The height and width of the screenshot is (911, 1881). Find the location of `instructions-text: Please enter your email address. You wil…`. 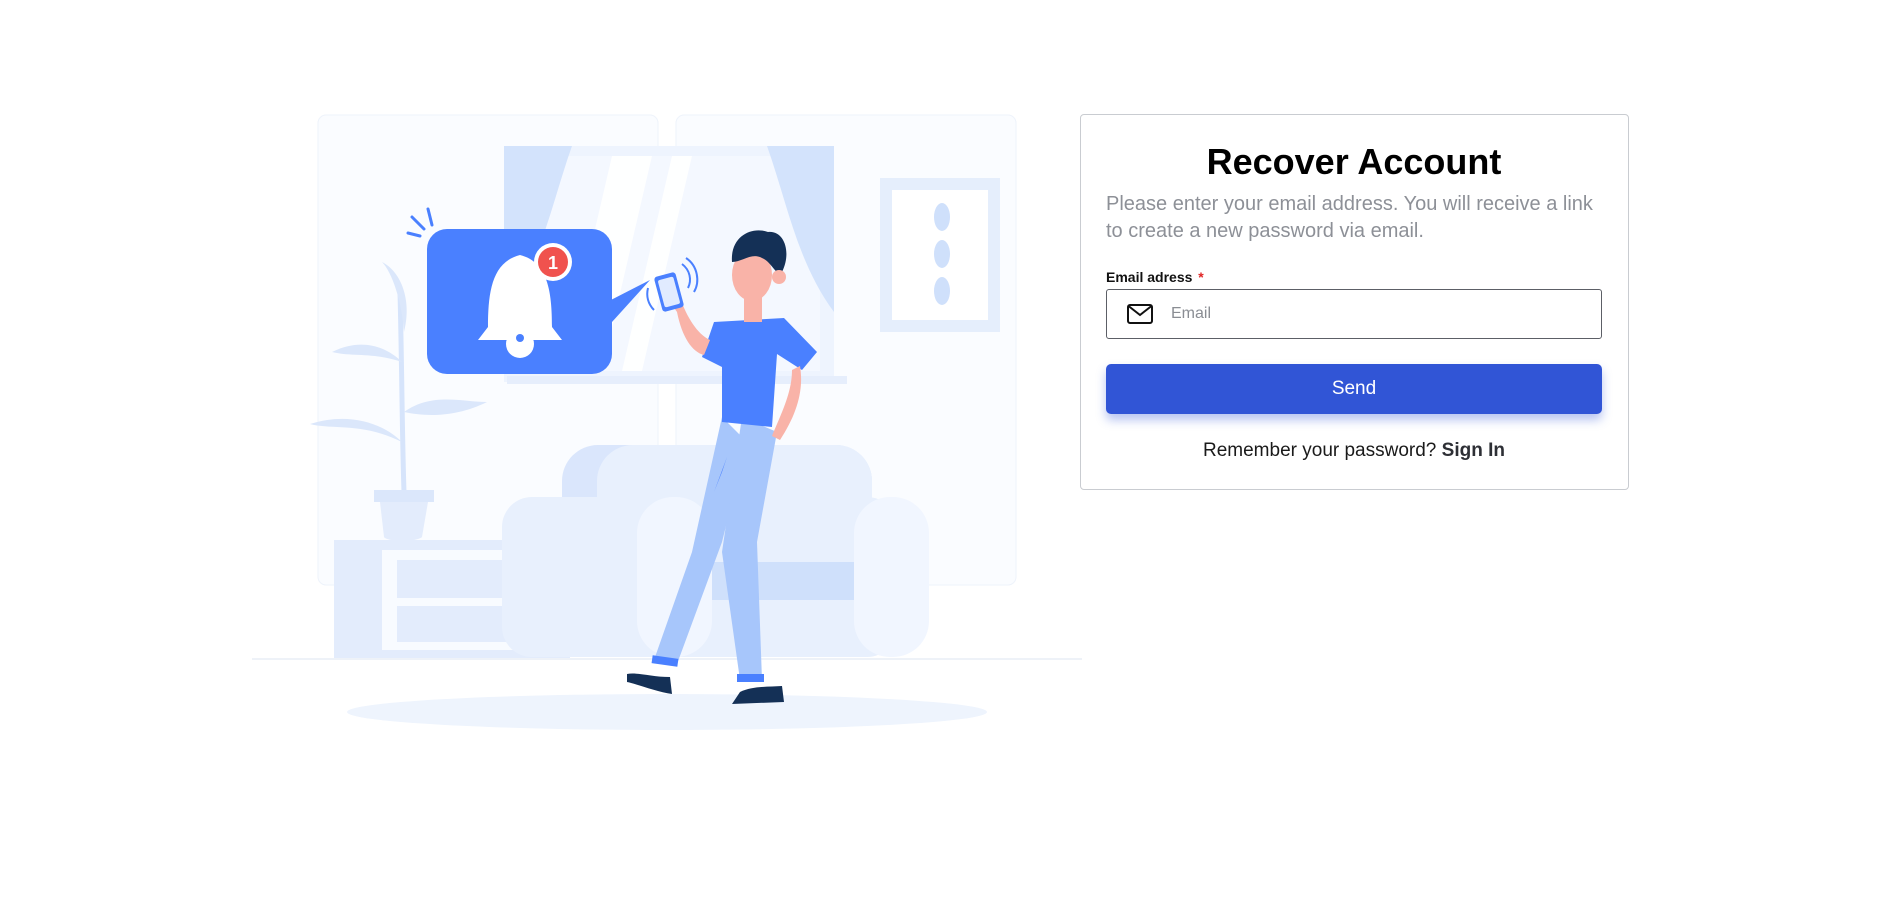

instructions-text: Please enter your email address. You wil… is located at coordinates (1349, 217).